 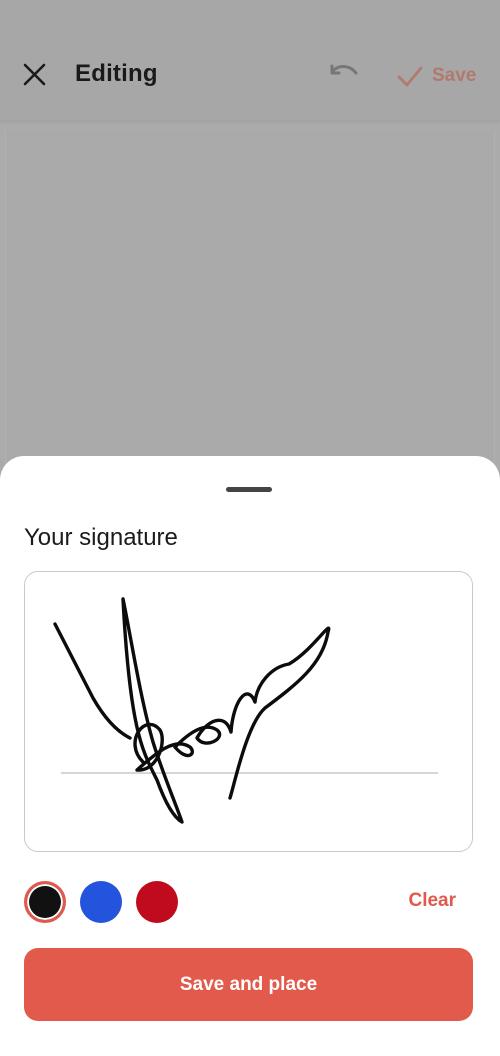 What do you see at coordinates (116, 73) in the screenshot?
I see `page-title: Editing` at bounding box center [116, 73].